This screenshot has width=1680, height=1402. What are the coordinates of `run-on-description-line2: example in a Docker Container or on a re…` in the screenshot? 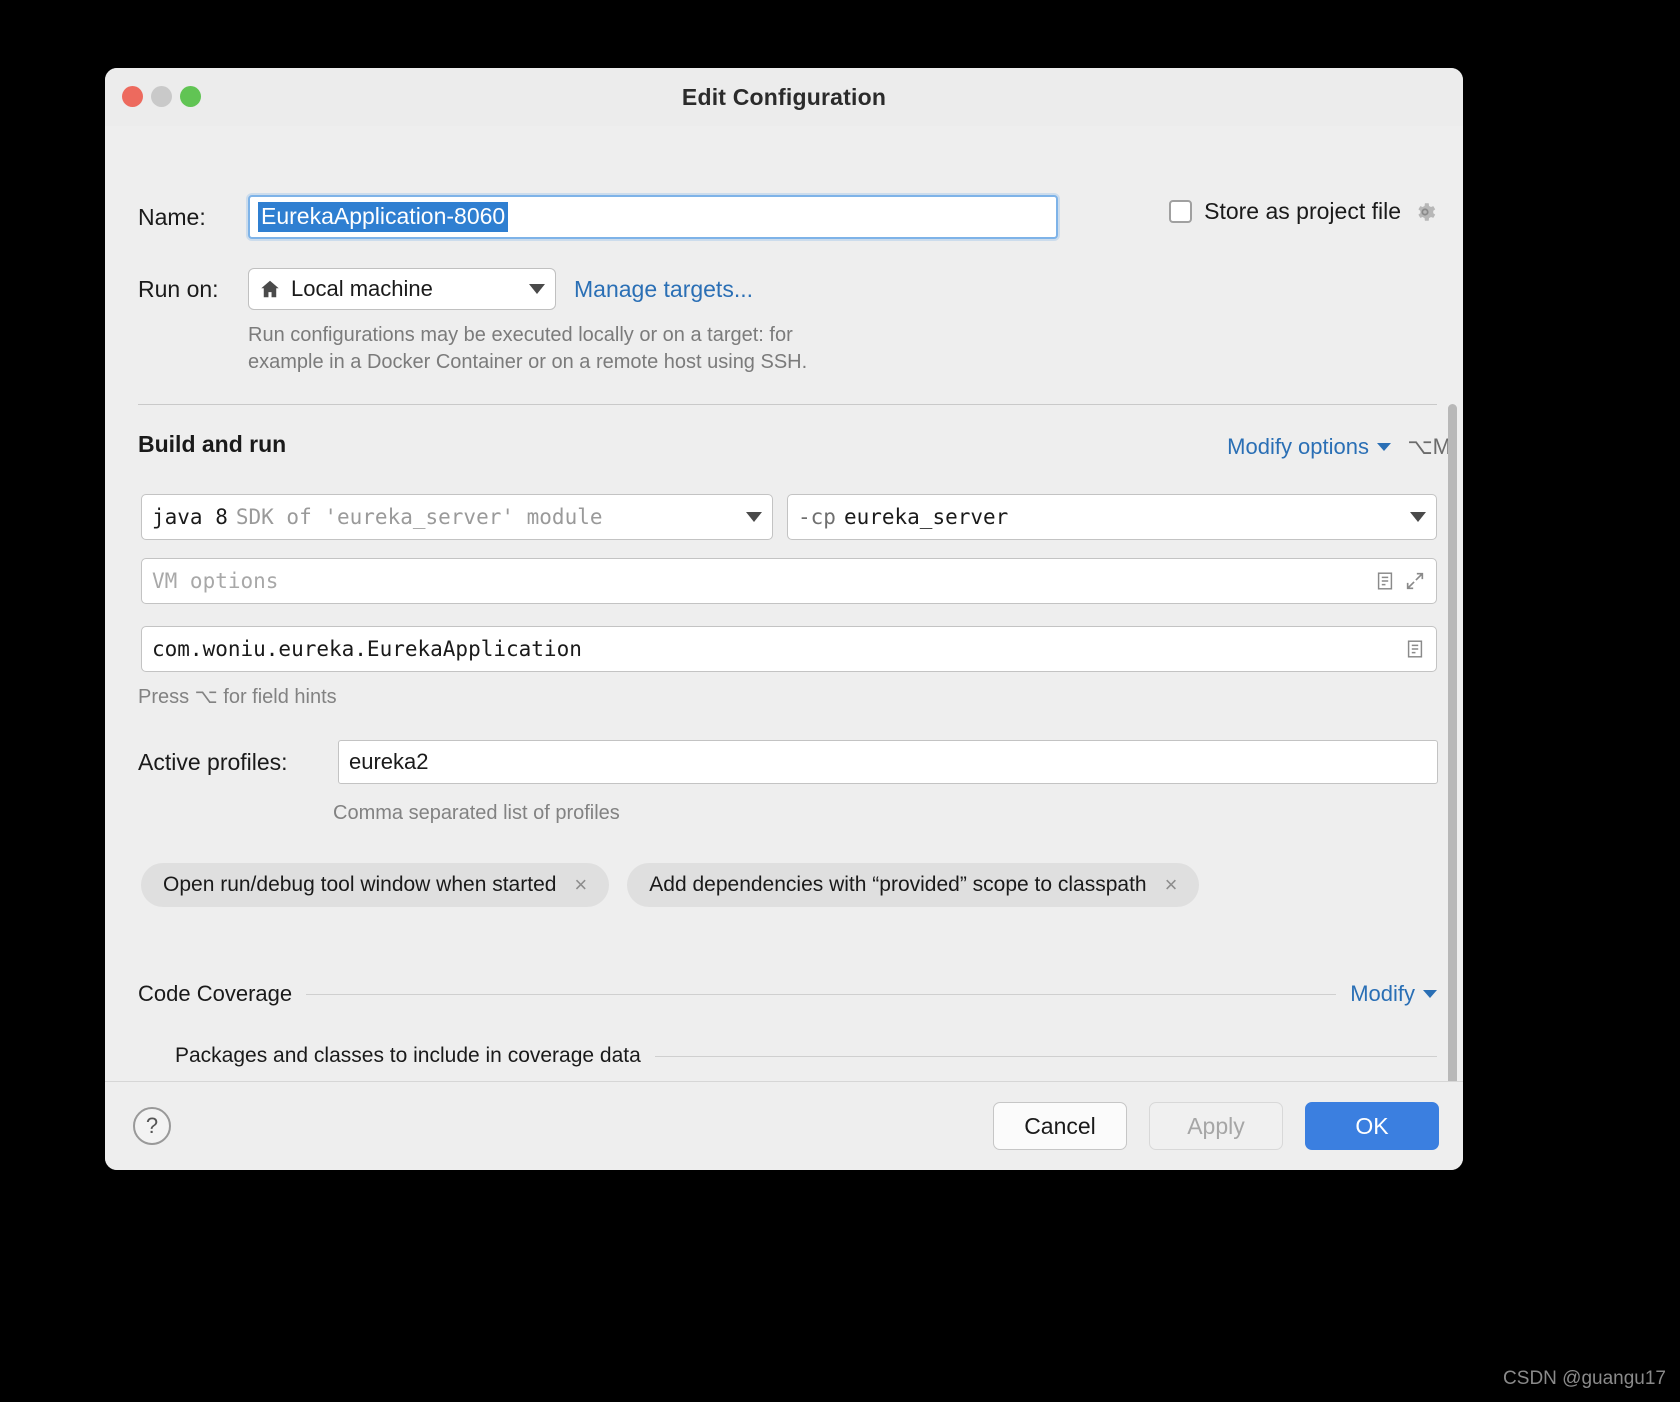 It's located at (528, 362).